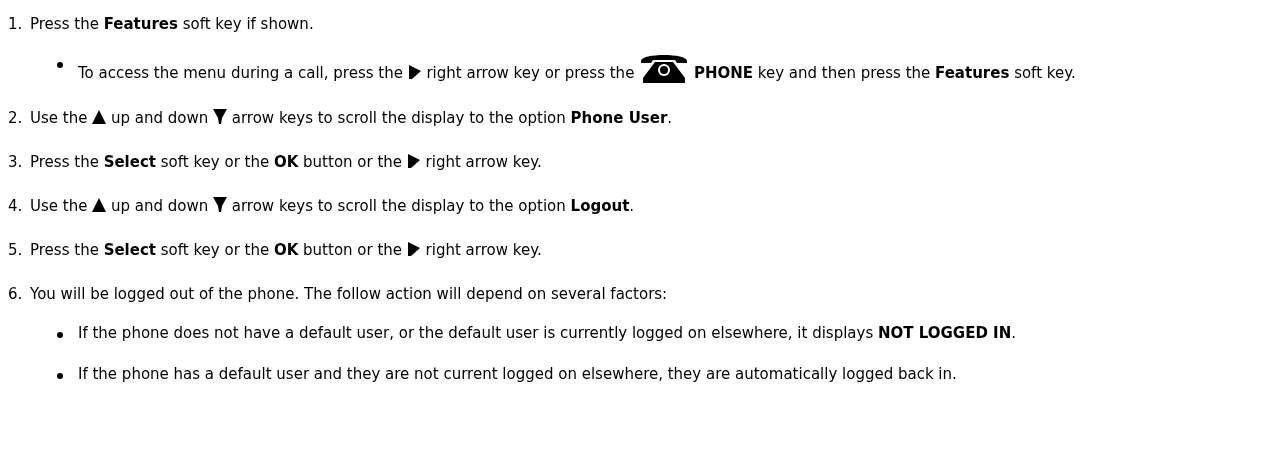  What do you see at coordinates (352, 118) in the screenshot?
I see `instruction-text: Use the up and down arrow keys to scroll the display to the option Phone User.` at bounding box center [352, 118].